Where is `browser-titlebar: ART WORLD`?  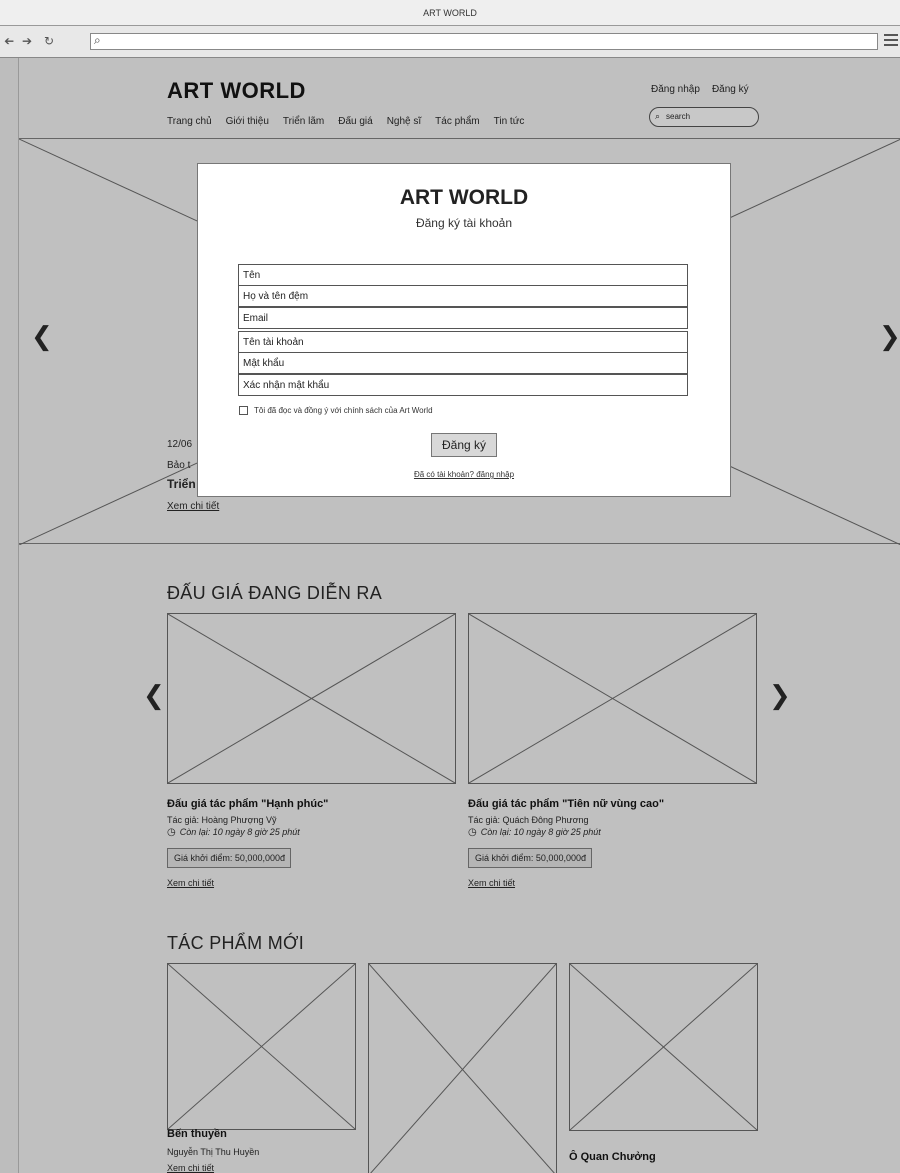
browser-titlebar: ART WORLD is located at coordinates (450, 13).